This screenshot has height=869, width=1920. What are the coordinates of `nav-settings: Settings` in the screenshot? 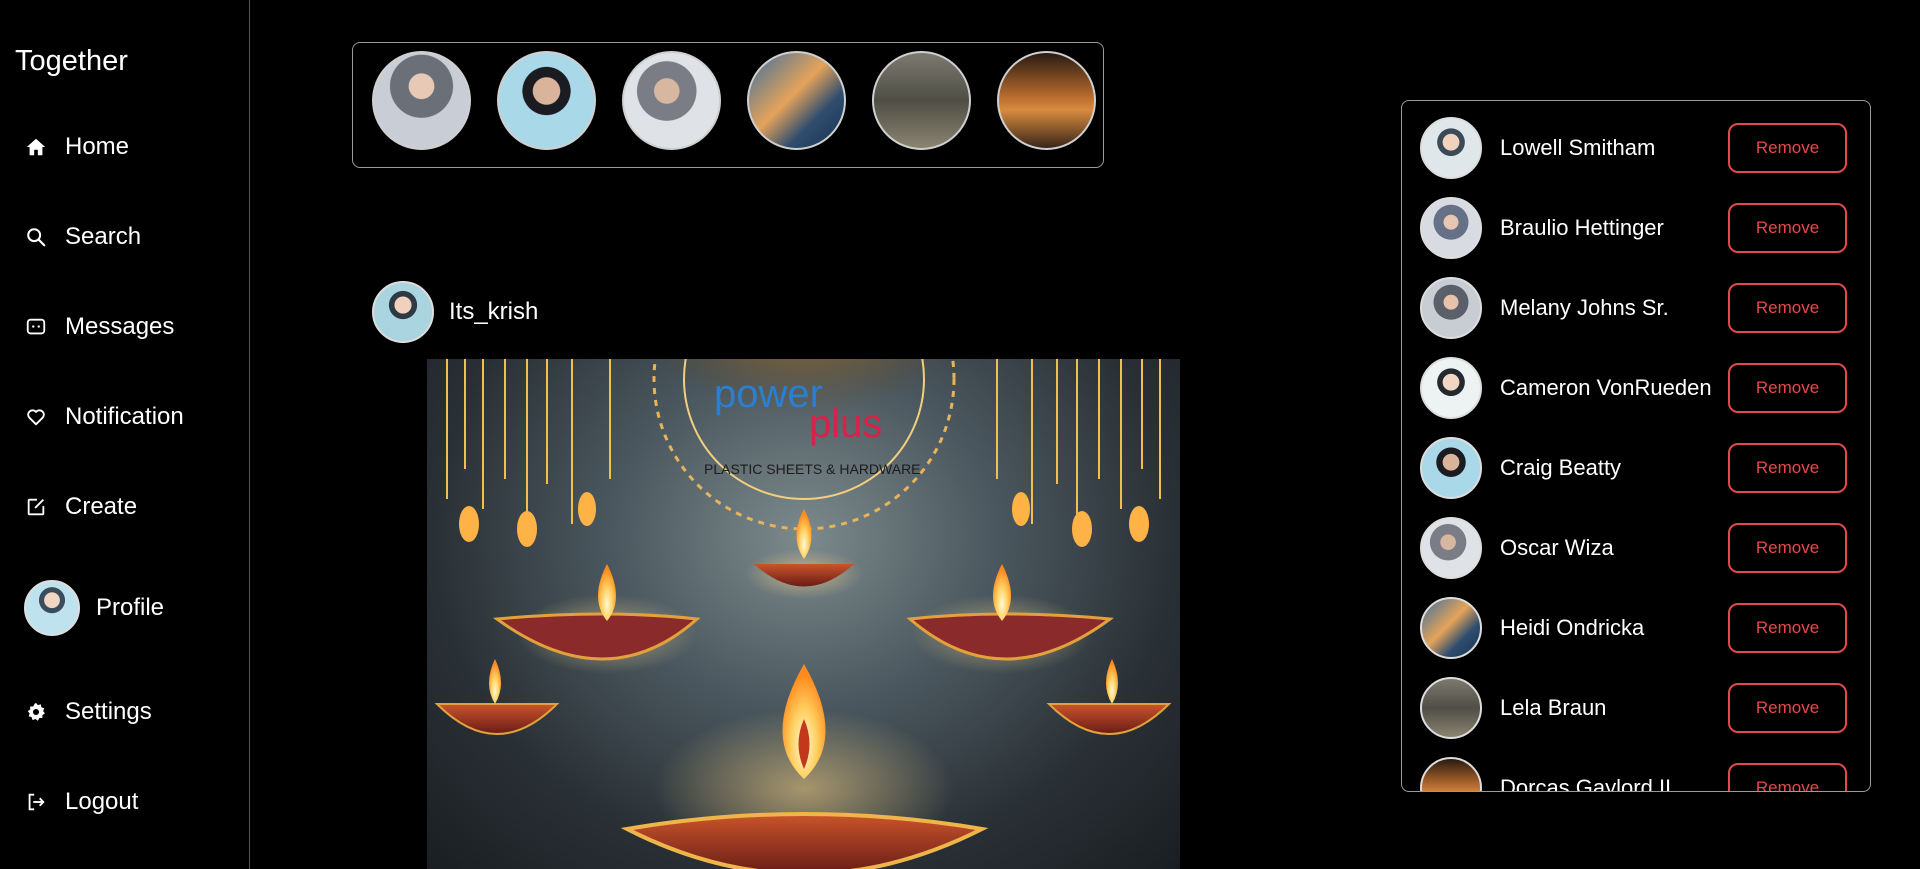 It's located at (88, 712).